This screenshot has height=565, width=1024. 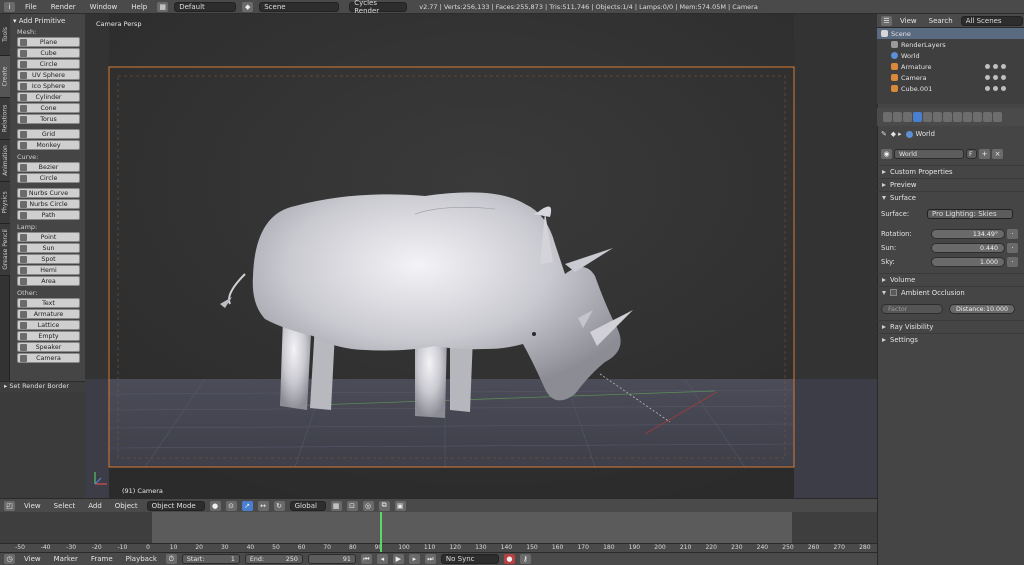 What do you see at coordinates (897, 117) in the screenshot?
I see `layers-tab` at bounding box center [897, 117].